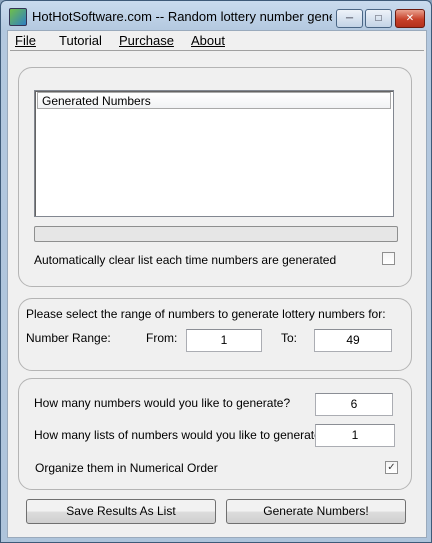  Describe the element at coordinates (316, 511) in the screenshot. I see `generate-numbers-button: Generate Numbers!` at that location.